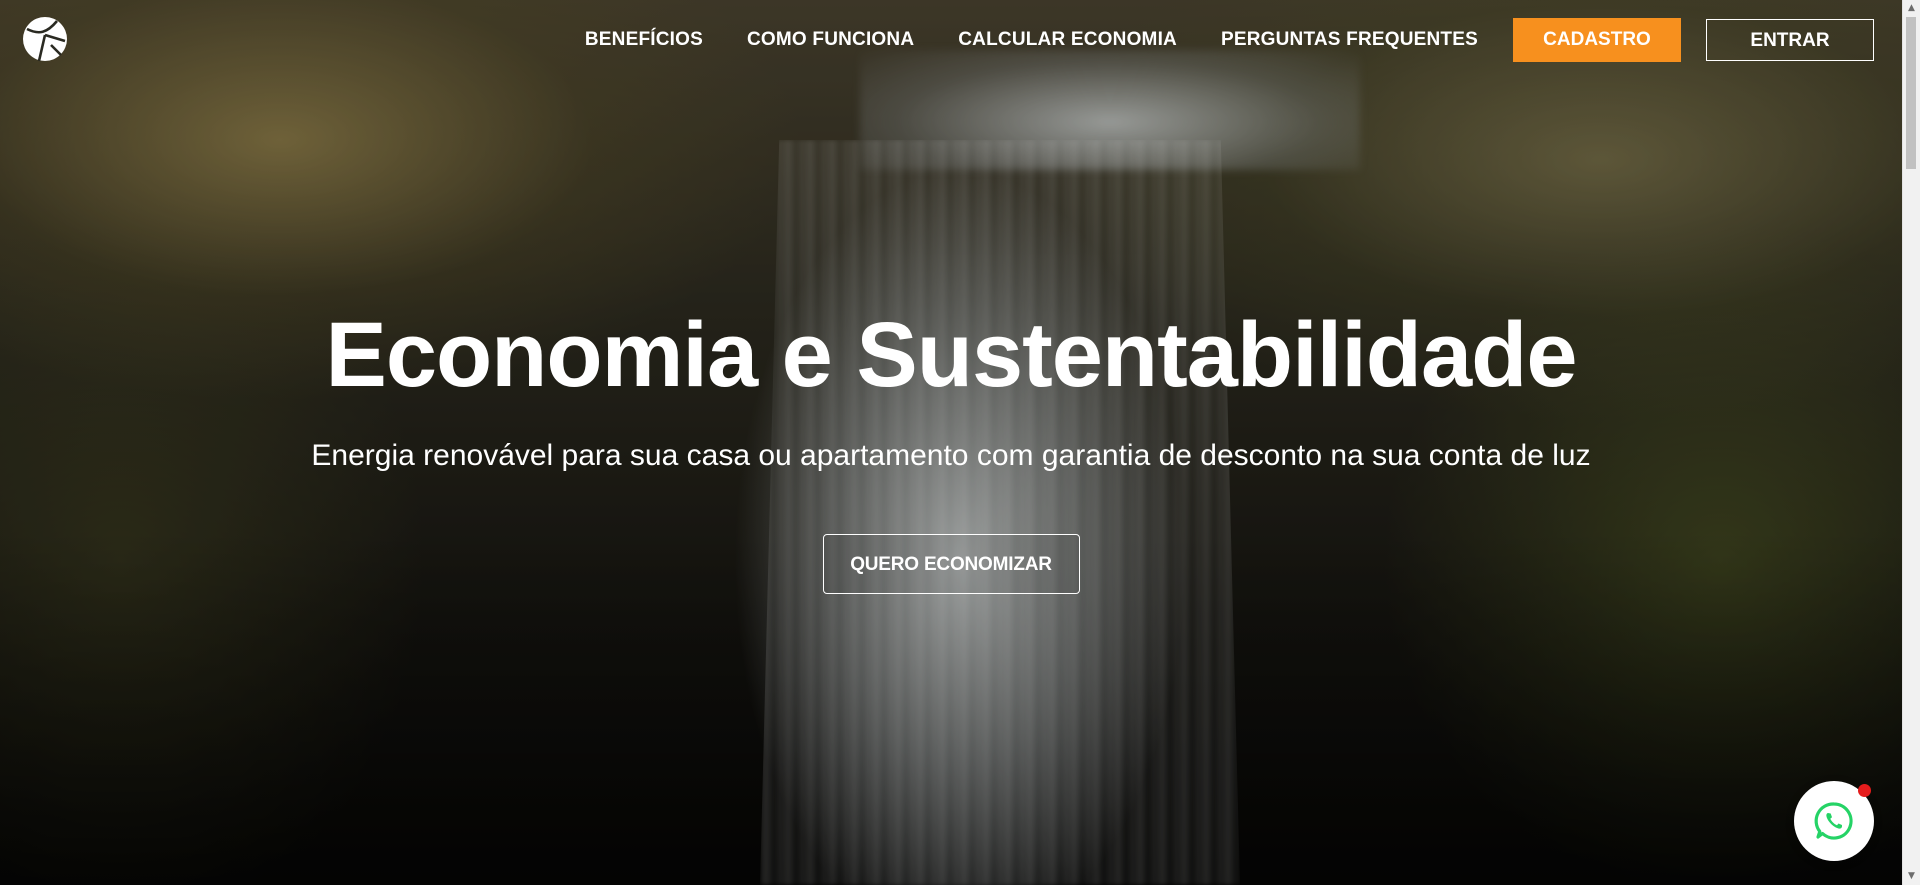  I want to click on hero-title: Economia e Sustentabilidade, so click(951, 355).